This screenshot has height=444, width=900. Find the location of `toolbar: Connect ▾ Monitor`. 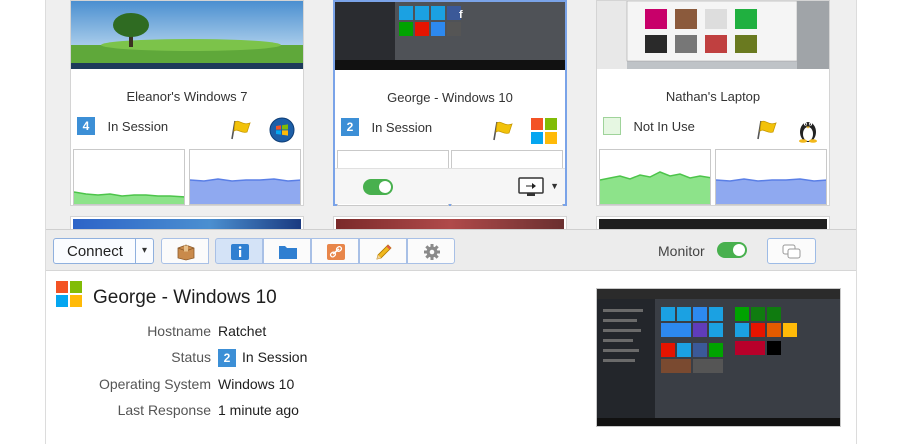

toolbar: Connect ▾ Monitor is located at coordinates (451, 250).